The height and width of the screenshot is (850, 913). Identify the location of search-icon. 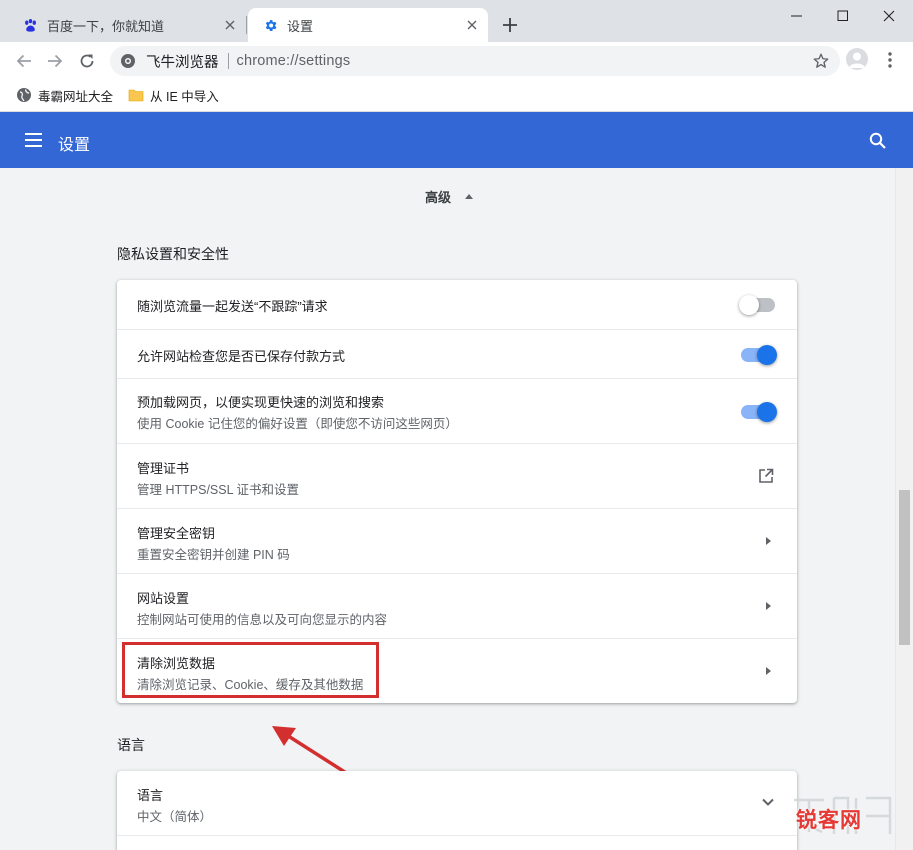
(878, 141).